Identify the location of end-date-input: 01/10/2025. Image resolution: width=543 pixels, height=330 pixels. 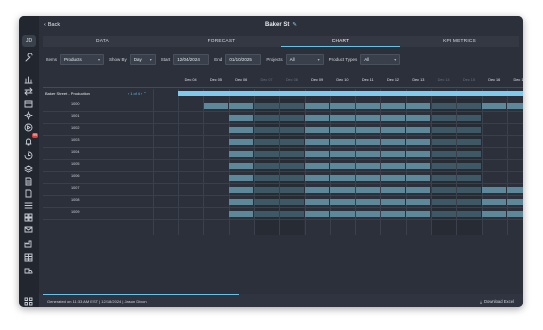
(243, 59).